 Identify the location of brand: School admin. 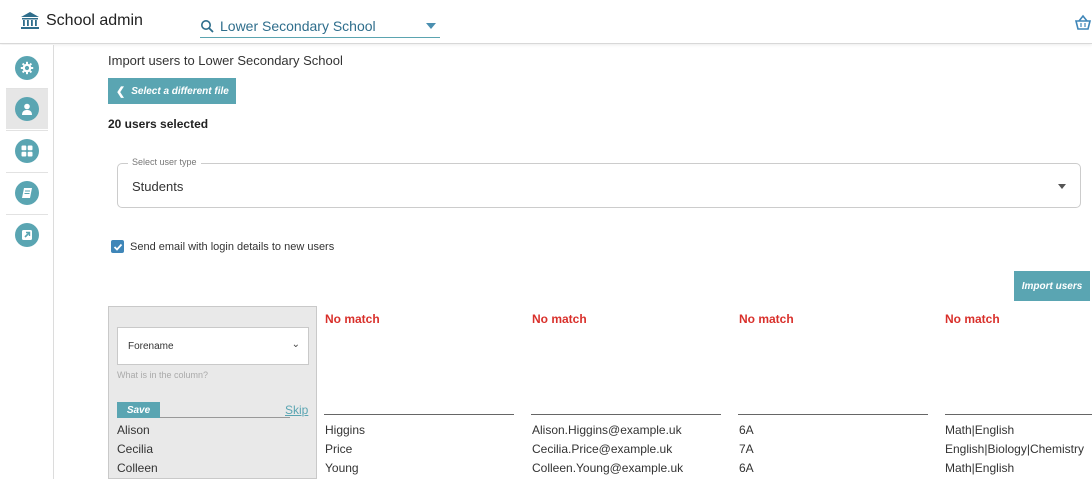
(81, 21).